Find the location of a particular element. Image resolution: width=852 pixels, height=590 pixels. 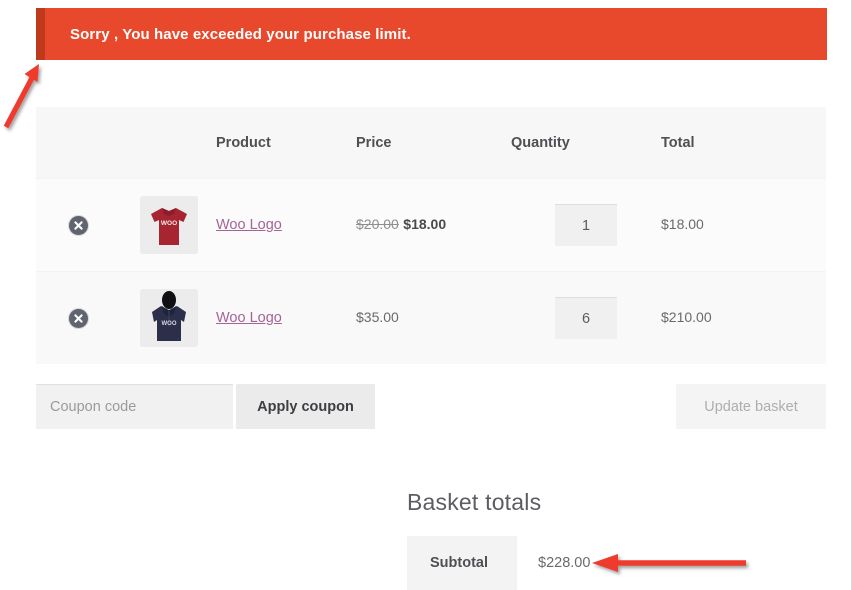

navy-hoodie-woo-logo-icon: WOO is located at coordinates (168, 318).